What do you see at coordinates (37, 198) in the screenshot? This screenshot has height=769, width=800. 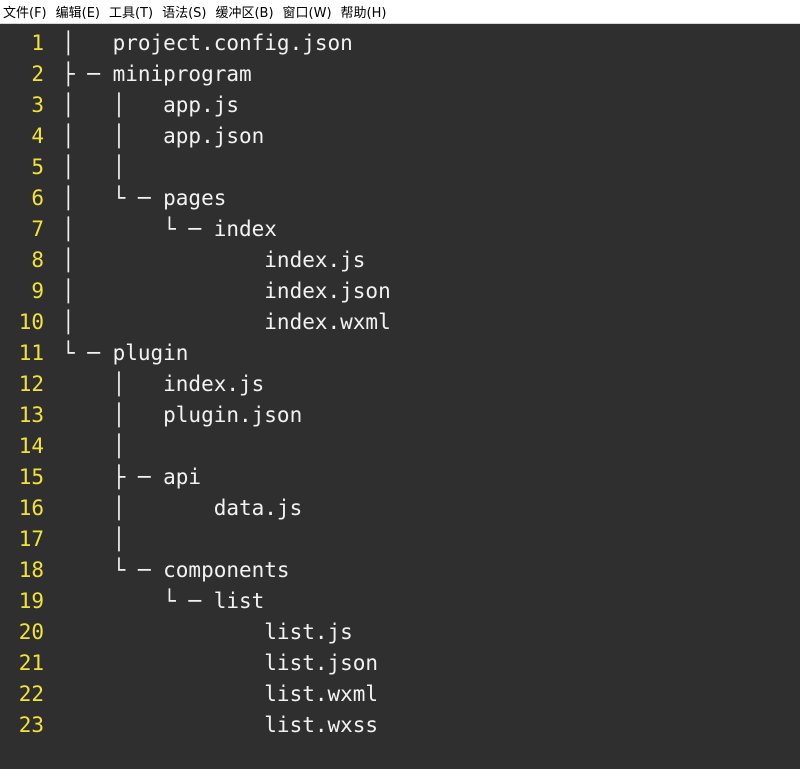 I see `line-number: 6` at bounding box center [37, 198].